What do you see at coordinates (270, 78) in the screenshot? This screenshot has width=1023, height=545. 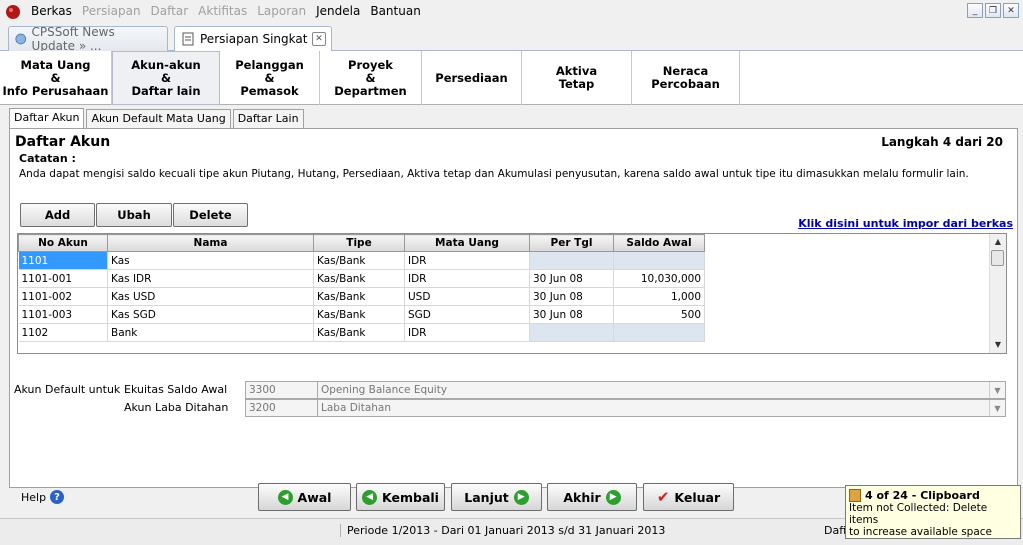 I see `step-pelanggan: Pelanggan & Pemasok` at bounding box center [270, 78].